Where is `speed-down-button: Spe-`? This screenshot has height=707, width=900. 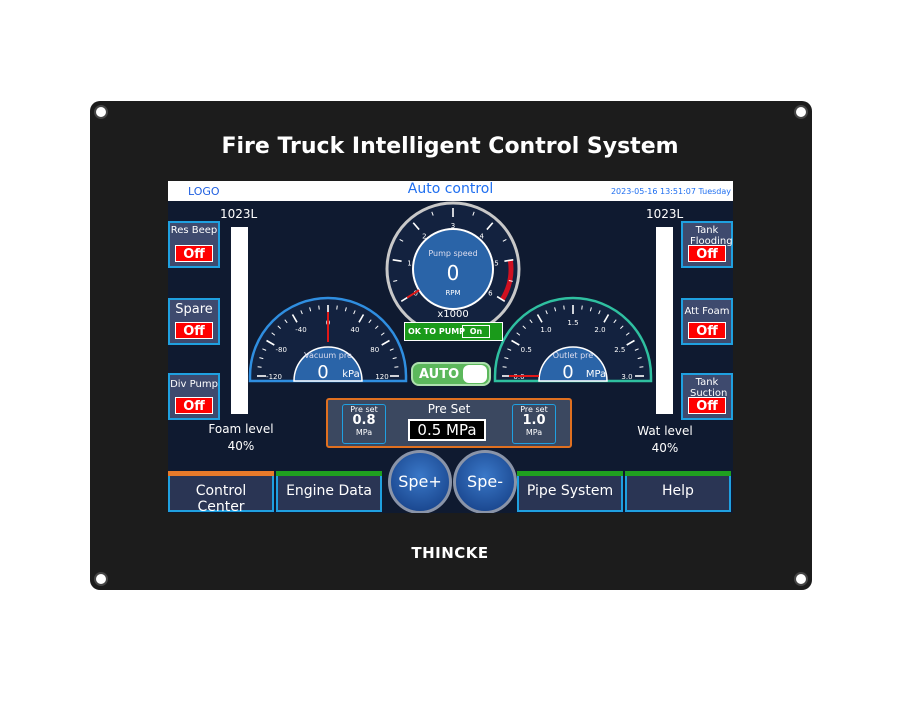 speed-down-button: Spe- is located at coordinates (485, 481).